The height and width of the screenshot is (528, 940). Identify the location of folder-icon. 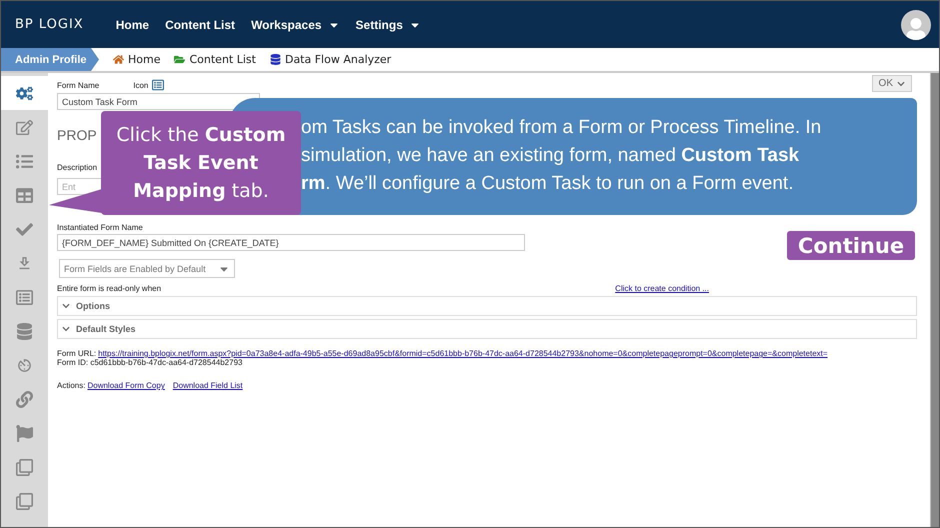
(180, 59).